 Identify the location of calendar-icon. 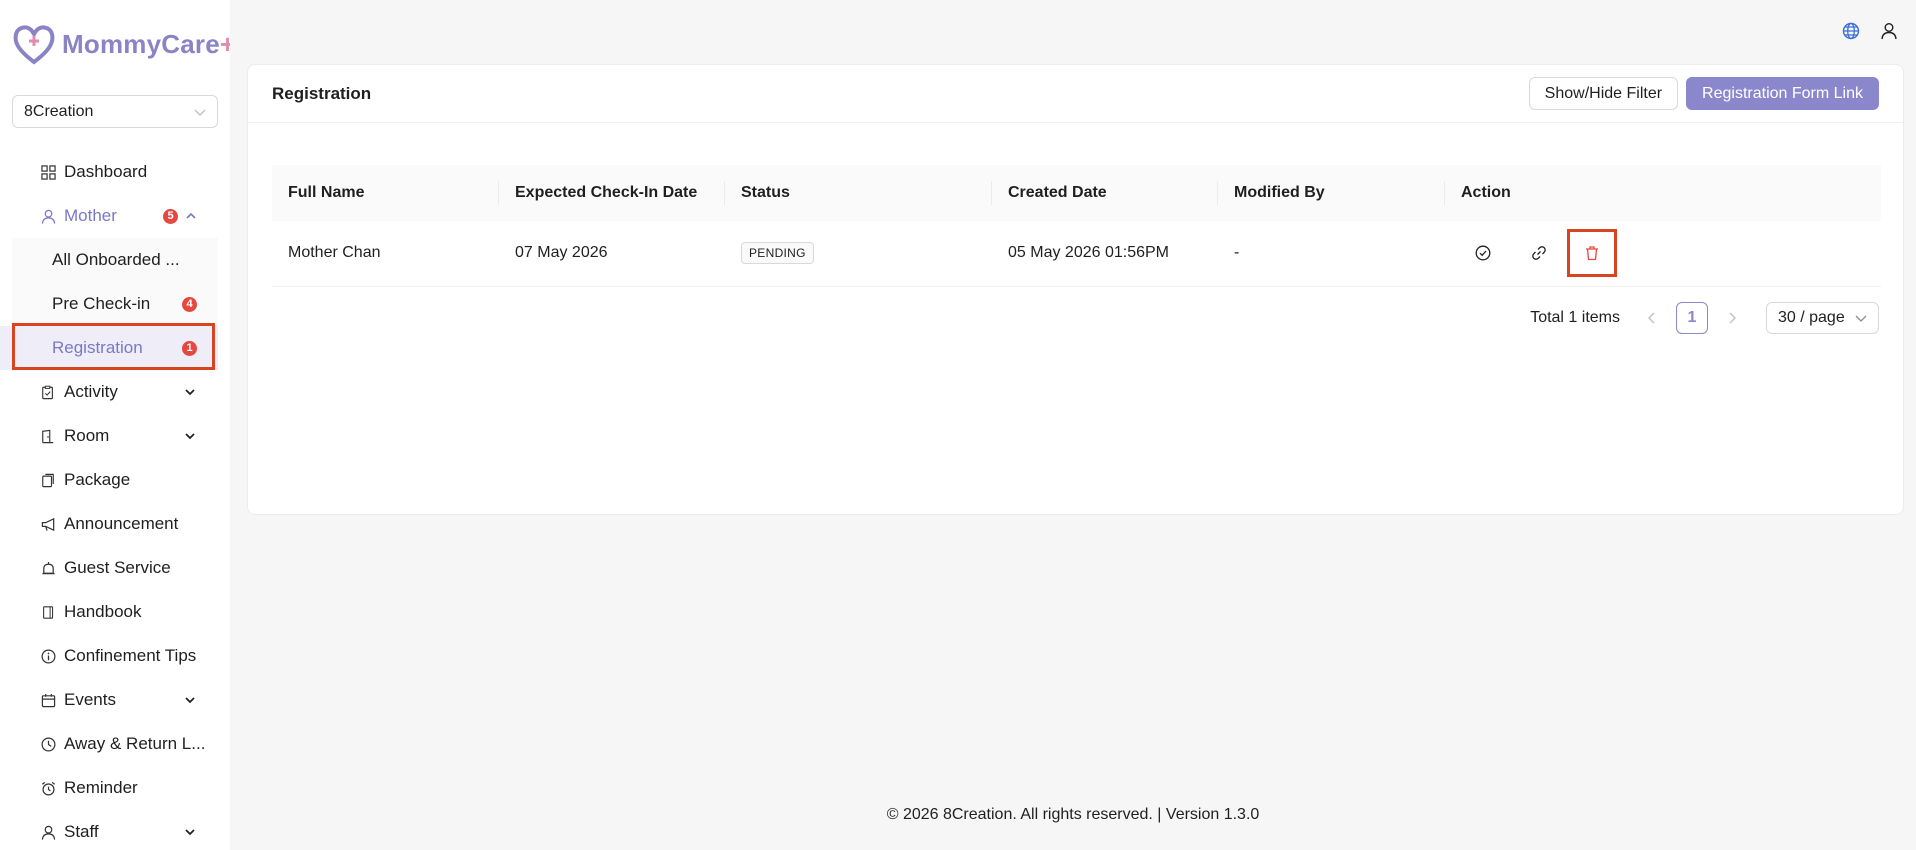
(48, 700).